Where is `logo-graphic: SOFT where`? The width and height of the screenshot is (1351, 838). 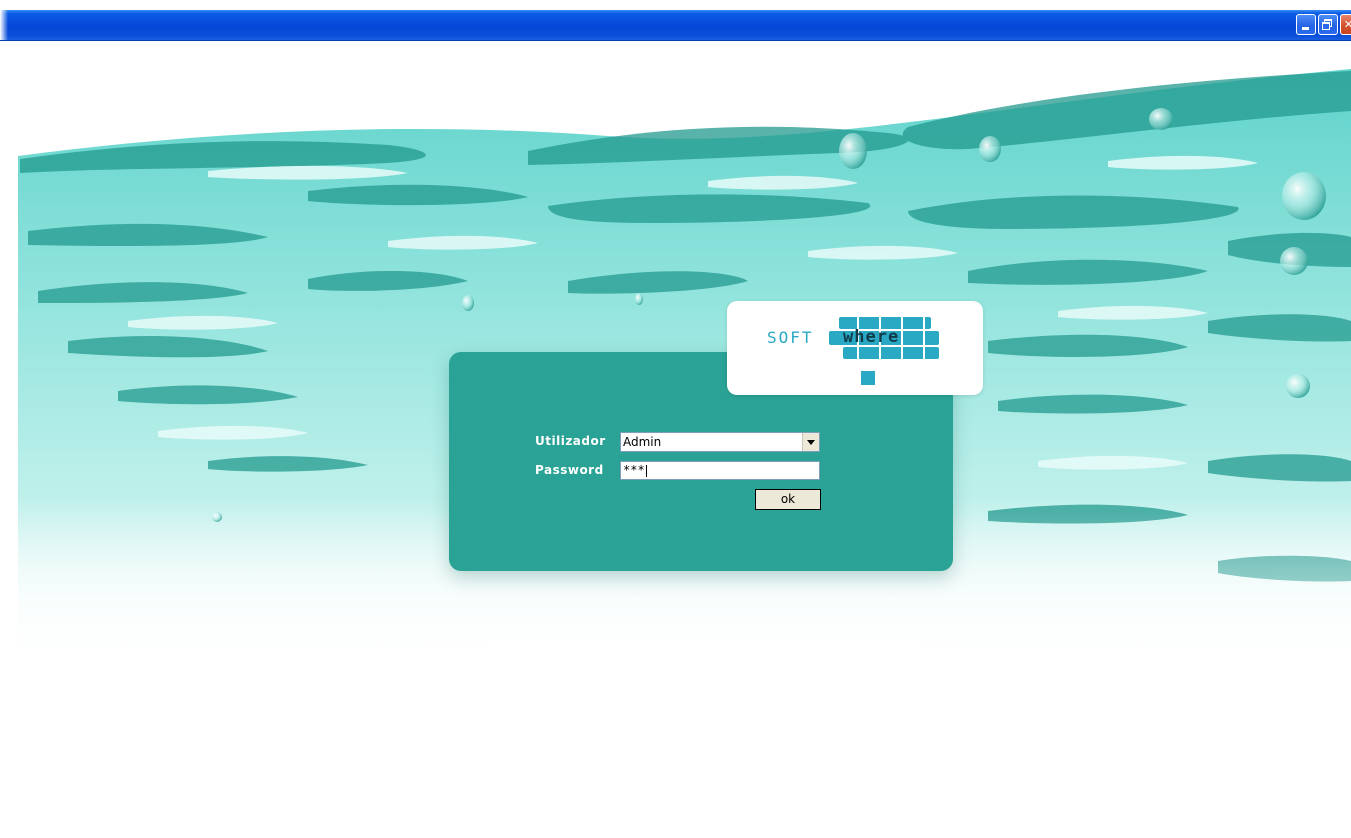
logo-graphic: SOFT where is located at coordinates (853, 351).